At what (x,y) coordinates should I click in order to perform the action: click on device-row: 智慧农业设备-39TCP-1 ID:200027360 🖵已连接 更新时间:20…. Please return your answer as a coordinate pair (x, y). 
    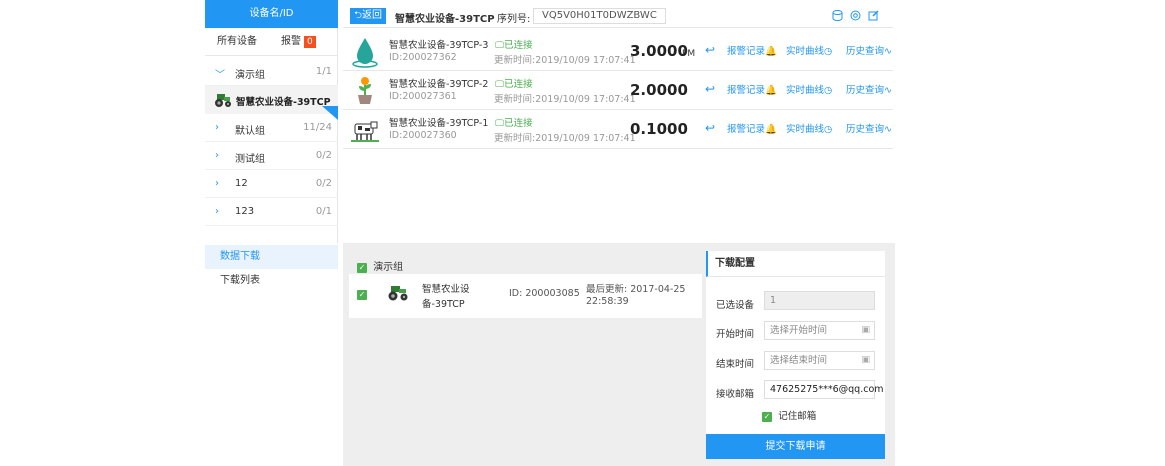
    Looking at the image, I should click on (618, 130).